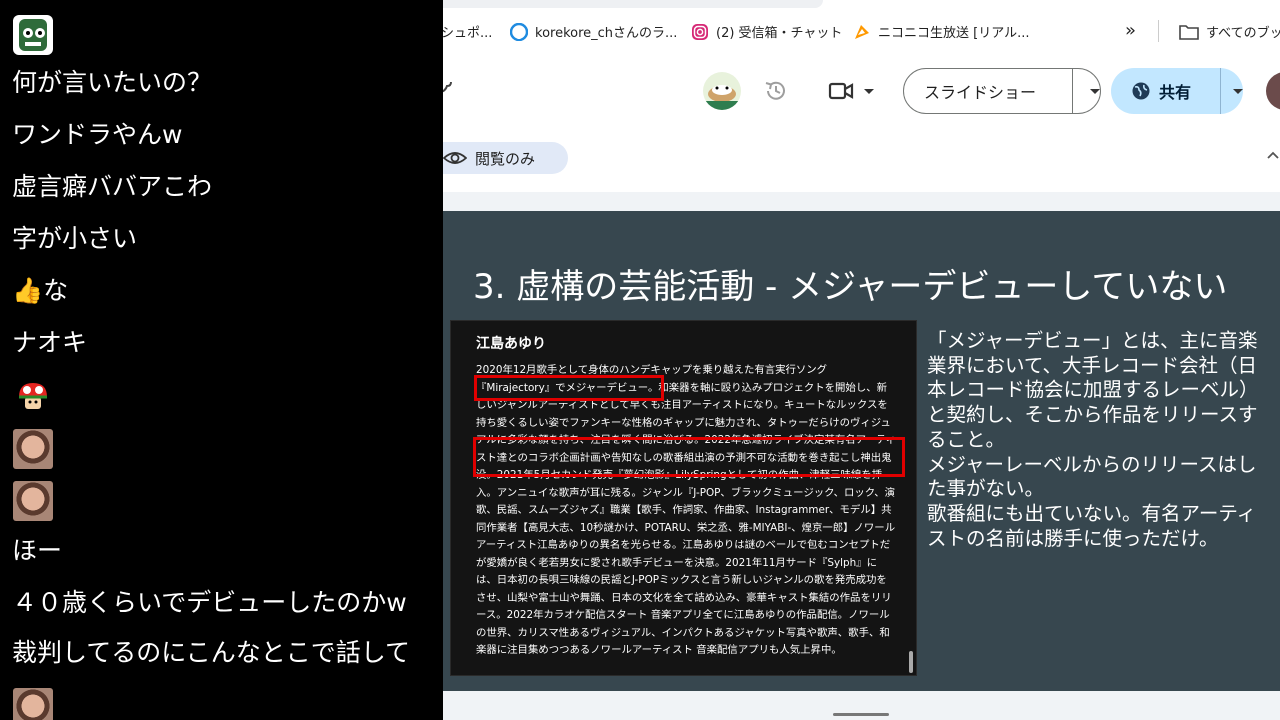 The width and height of the screenshot is (1280, 720). I want to click on cloud-icon, so click(448, 88).